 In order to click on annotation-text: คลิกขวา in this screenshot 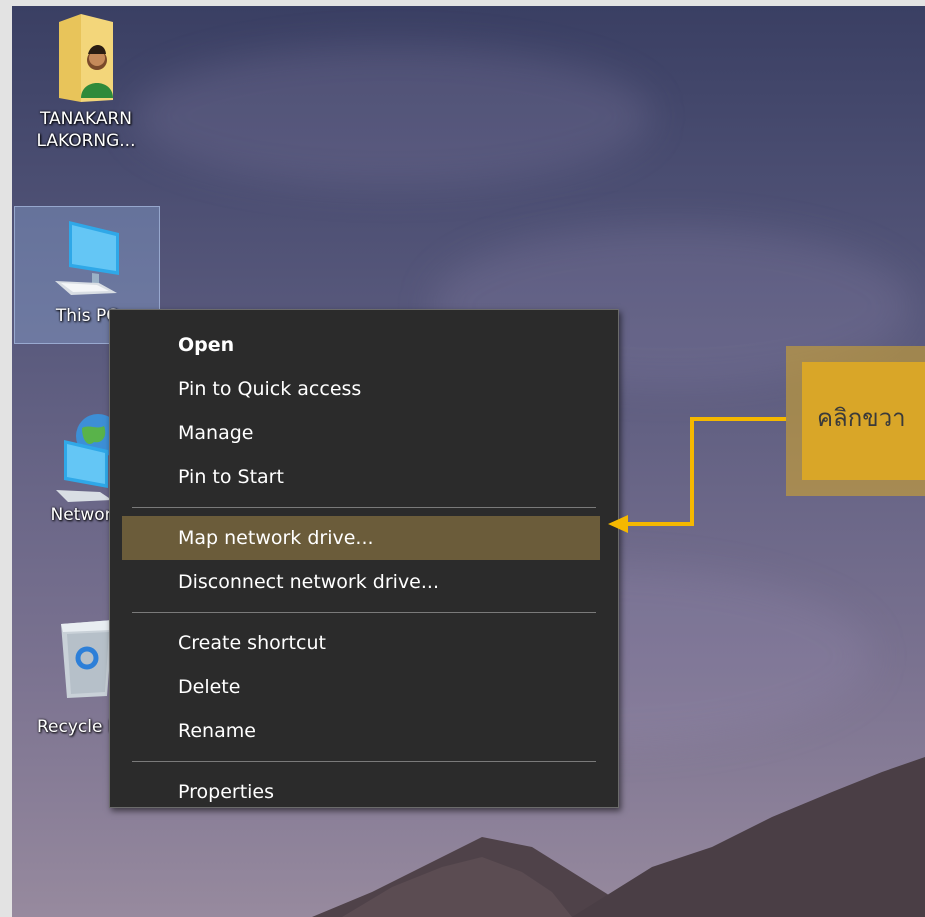, I will do `click(861, 418)`.